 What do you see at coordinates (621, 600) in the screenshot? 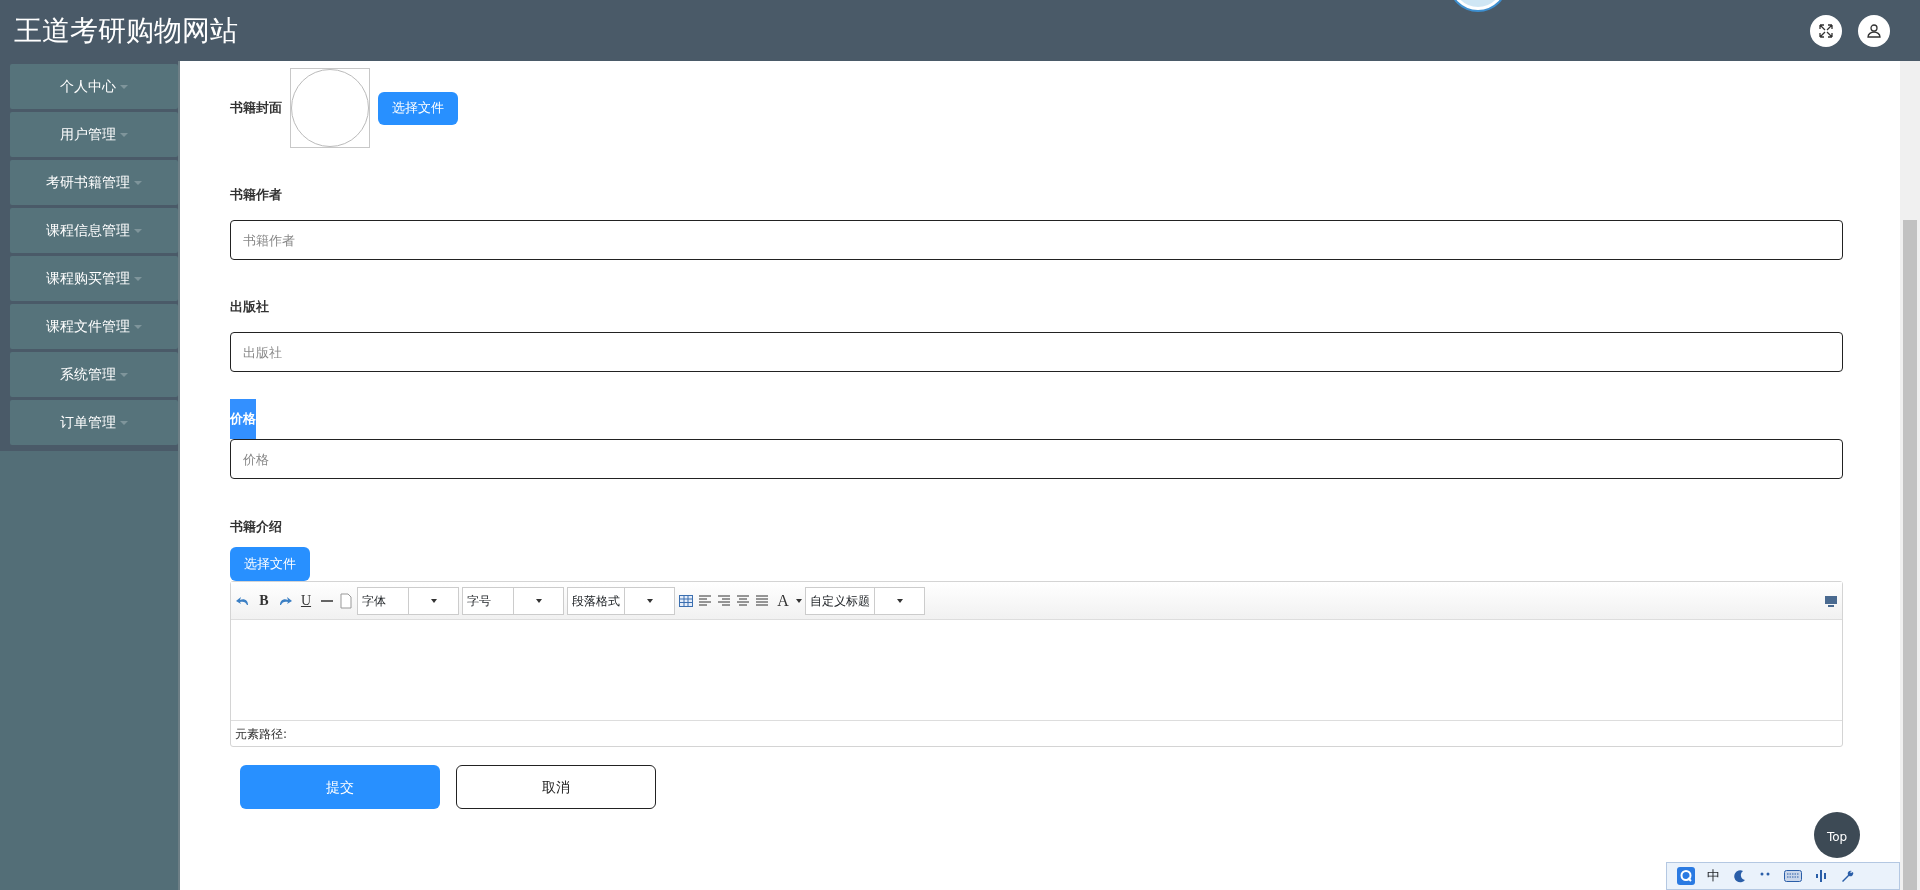
I see `dropdown-select: 段落格式` at bounding box center [621, 600].